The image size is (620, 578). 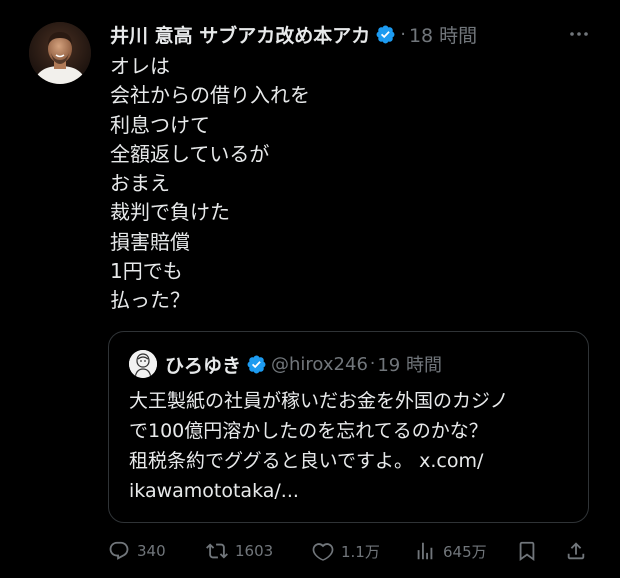 I want to click on reply-icon, so click(x=119, y=550).